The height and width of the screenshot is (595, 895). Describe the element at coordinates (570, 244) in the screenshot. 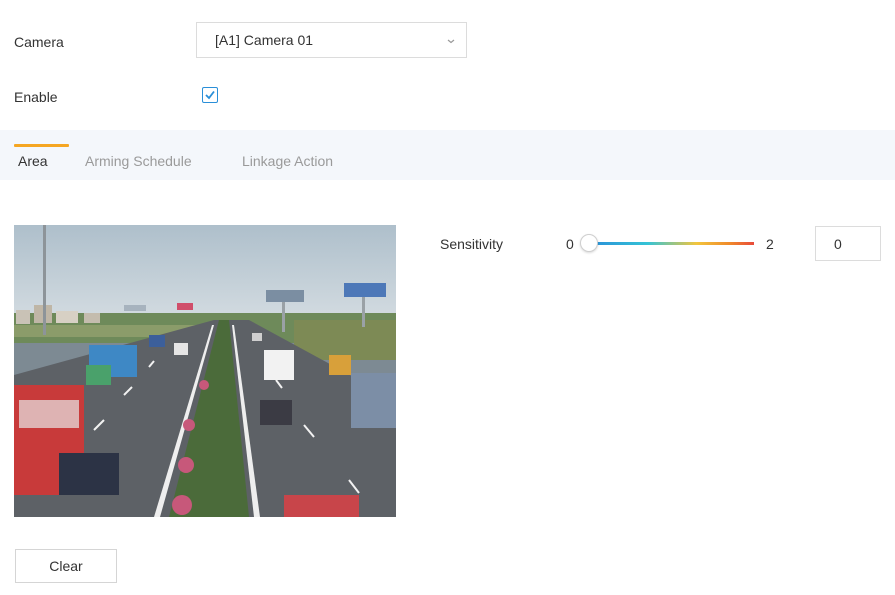

I see `sensitivity-min-label: 0` at that location.